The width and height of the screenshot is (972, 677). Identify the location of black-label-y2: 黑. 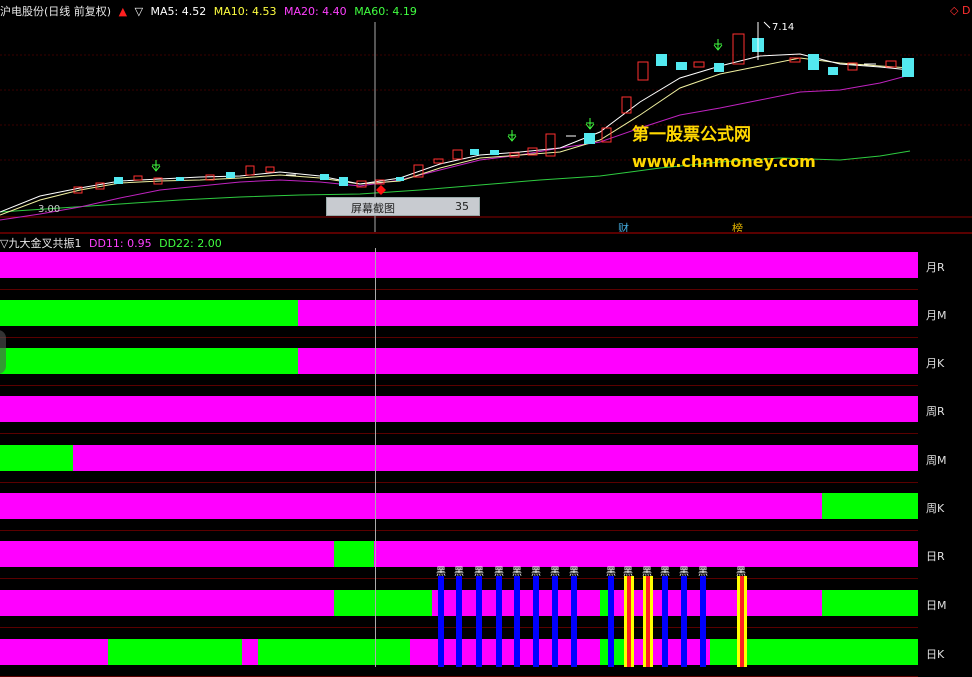
(647, 572).